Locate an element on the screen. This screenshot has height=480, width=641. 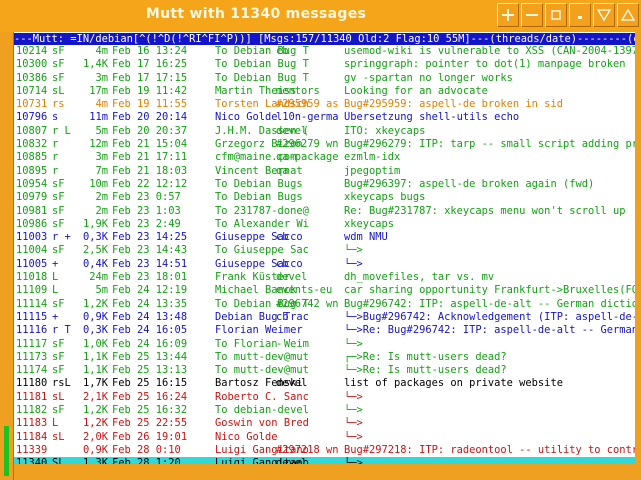
message-date: Feb 28 0:10 is located at coordinates (146, 449).